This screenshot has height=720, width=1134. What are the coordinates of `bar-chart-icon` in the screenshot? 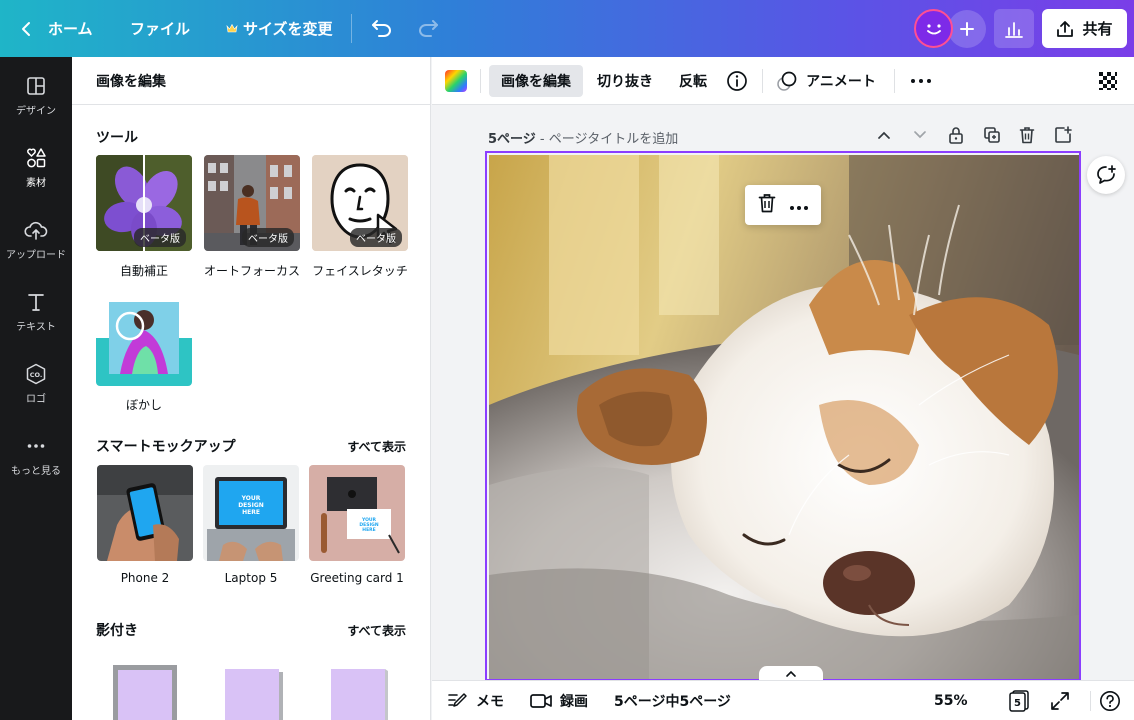 It's located at (1014, 29).